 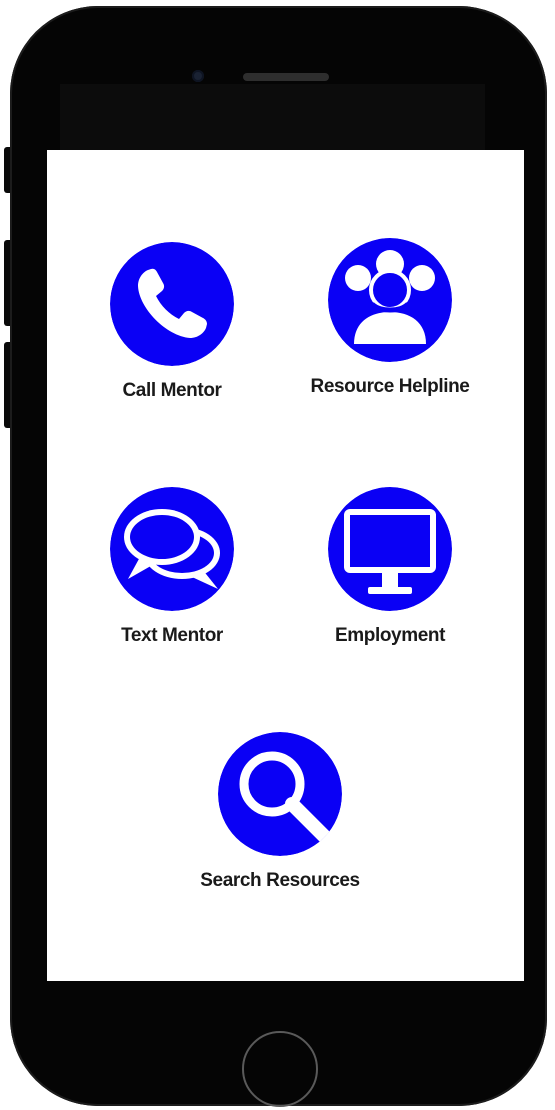 What do you see at coordinates (172, 390) in the screenshot?
I see `call-mentor-label: Call Mentor` at bounding box center [172, 390].